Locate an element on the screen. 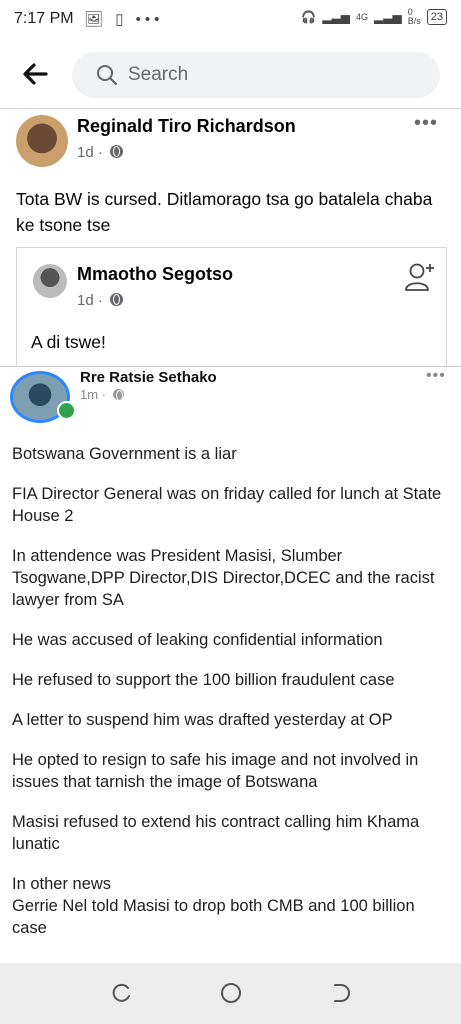 This screenshot has height=1024, width=461. signal-icon-2: ▂▃▅ is located at coordinates (388, 17).